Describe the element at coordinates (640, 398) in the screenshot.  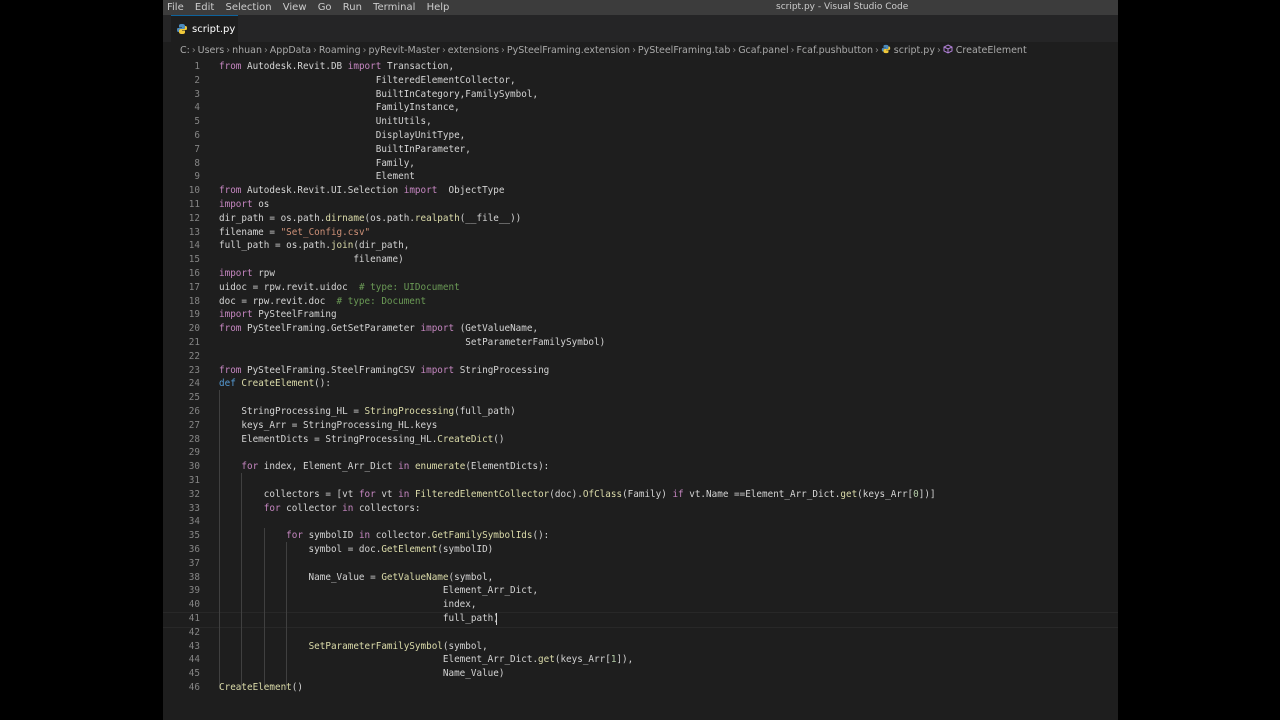
I see `code-line: 25` at that location.